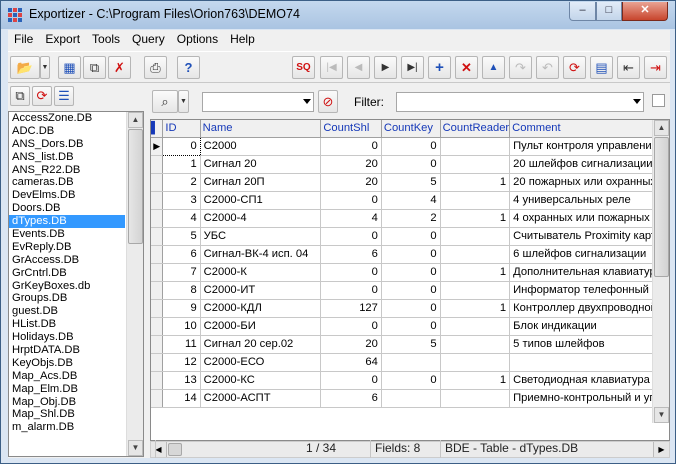 This screenshot has height=464, width=676. Describe the element at coordinates (67, 376) in the screenshot. I see `file-list-item: Map_Acs.DB` at that location.